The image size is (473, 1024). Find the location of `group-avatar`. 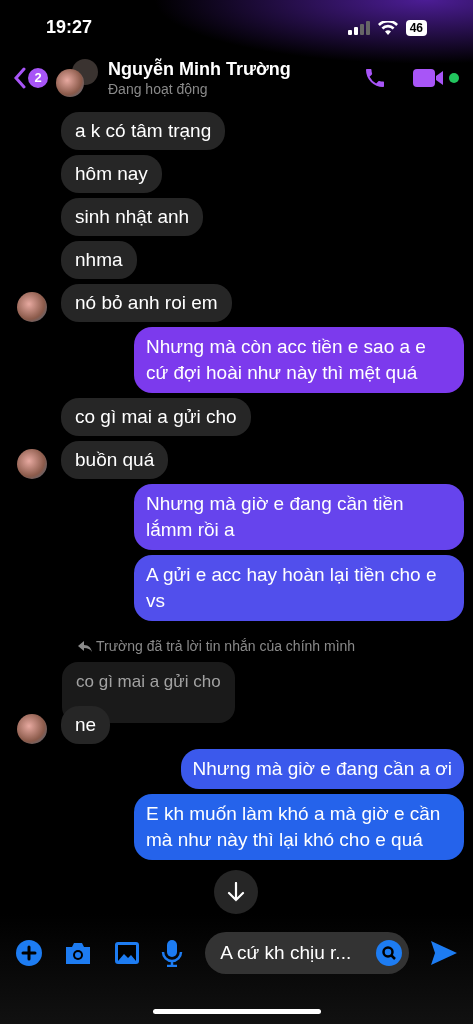

group-avatar is located at coordinates (77, 77).